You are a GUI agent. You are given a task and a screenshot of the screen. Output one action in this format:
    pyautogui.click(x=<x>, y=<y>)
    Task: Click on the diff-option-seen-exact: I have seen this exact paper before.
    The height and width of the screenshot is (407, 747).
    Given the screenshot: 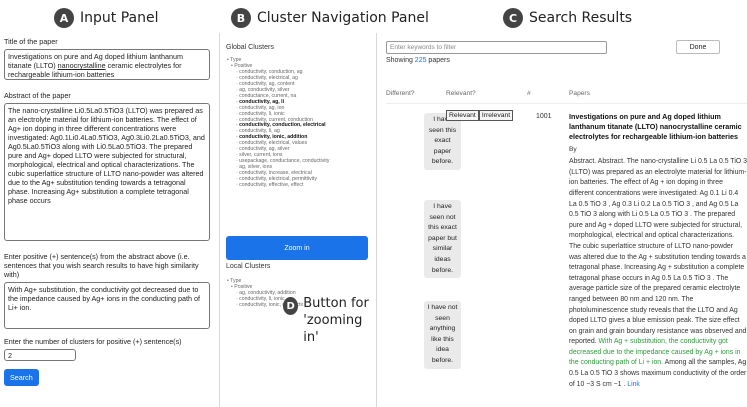 What is the action you would take?
    pyautogui.click(x=442, y=141)
    